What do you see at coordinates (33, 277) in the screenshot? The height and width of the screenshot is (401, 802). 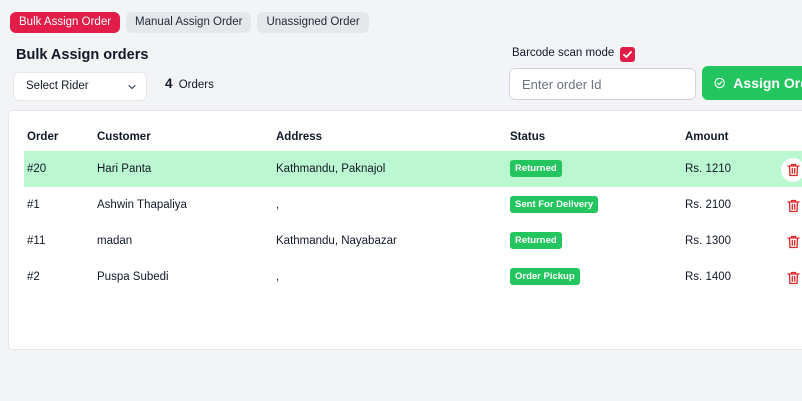 I see `row-order: #2` at bounding box center [33, 277].